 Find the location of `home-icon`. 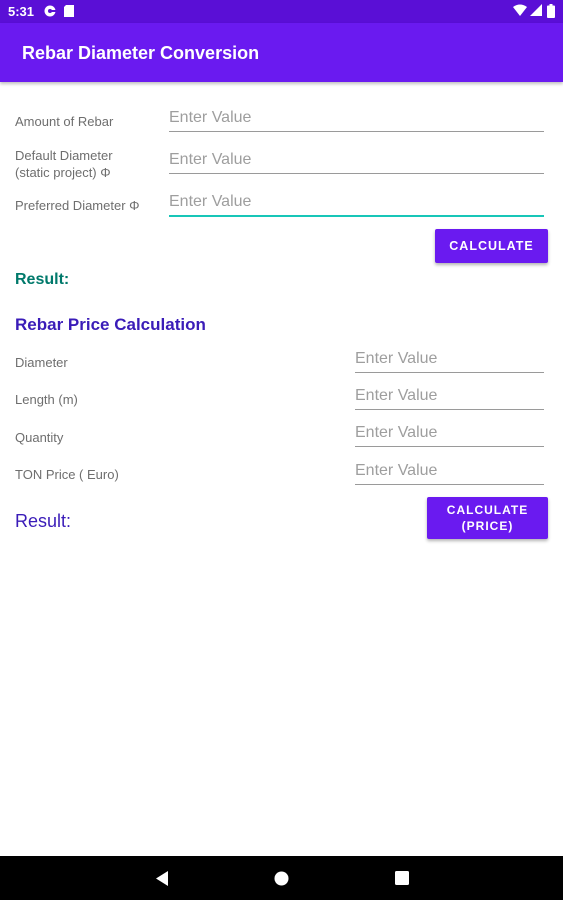

home-icon is located at coordinates (281, 881).